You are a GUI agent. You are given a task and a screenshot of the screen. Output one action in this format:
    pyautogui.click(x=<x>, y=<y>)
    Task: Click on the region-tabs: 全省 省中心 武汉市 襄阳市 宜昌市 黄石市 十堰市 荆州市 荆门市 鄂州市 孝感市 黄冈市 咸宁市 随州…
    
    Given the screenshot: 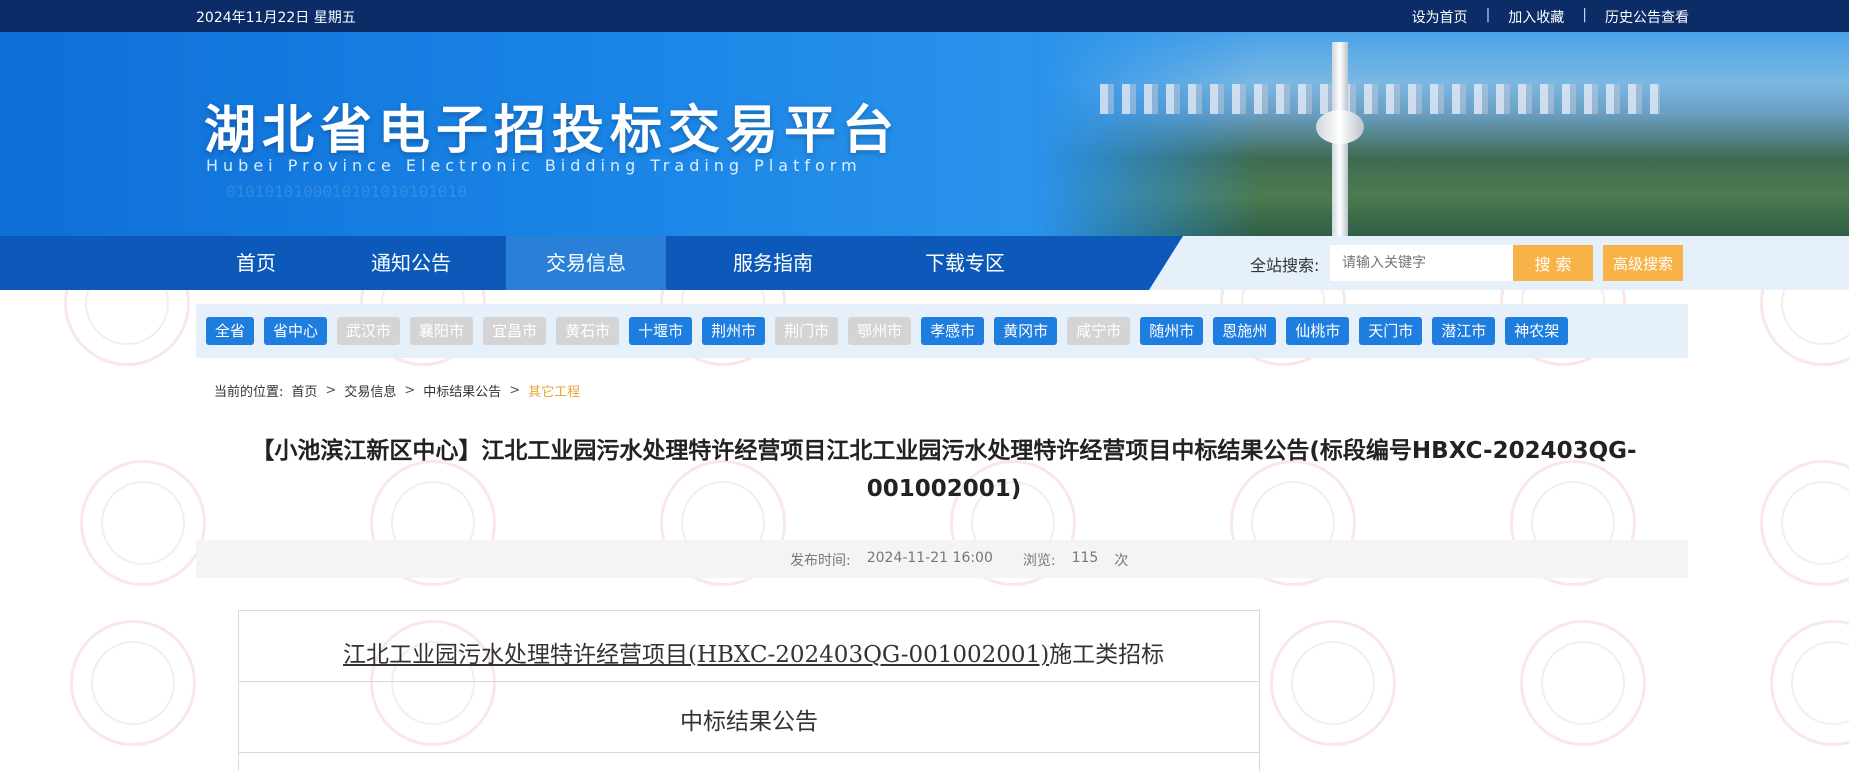 What is the action you would take?
    pyautogui.click(x=887, y=331)
    